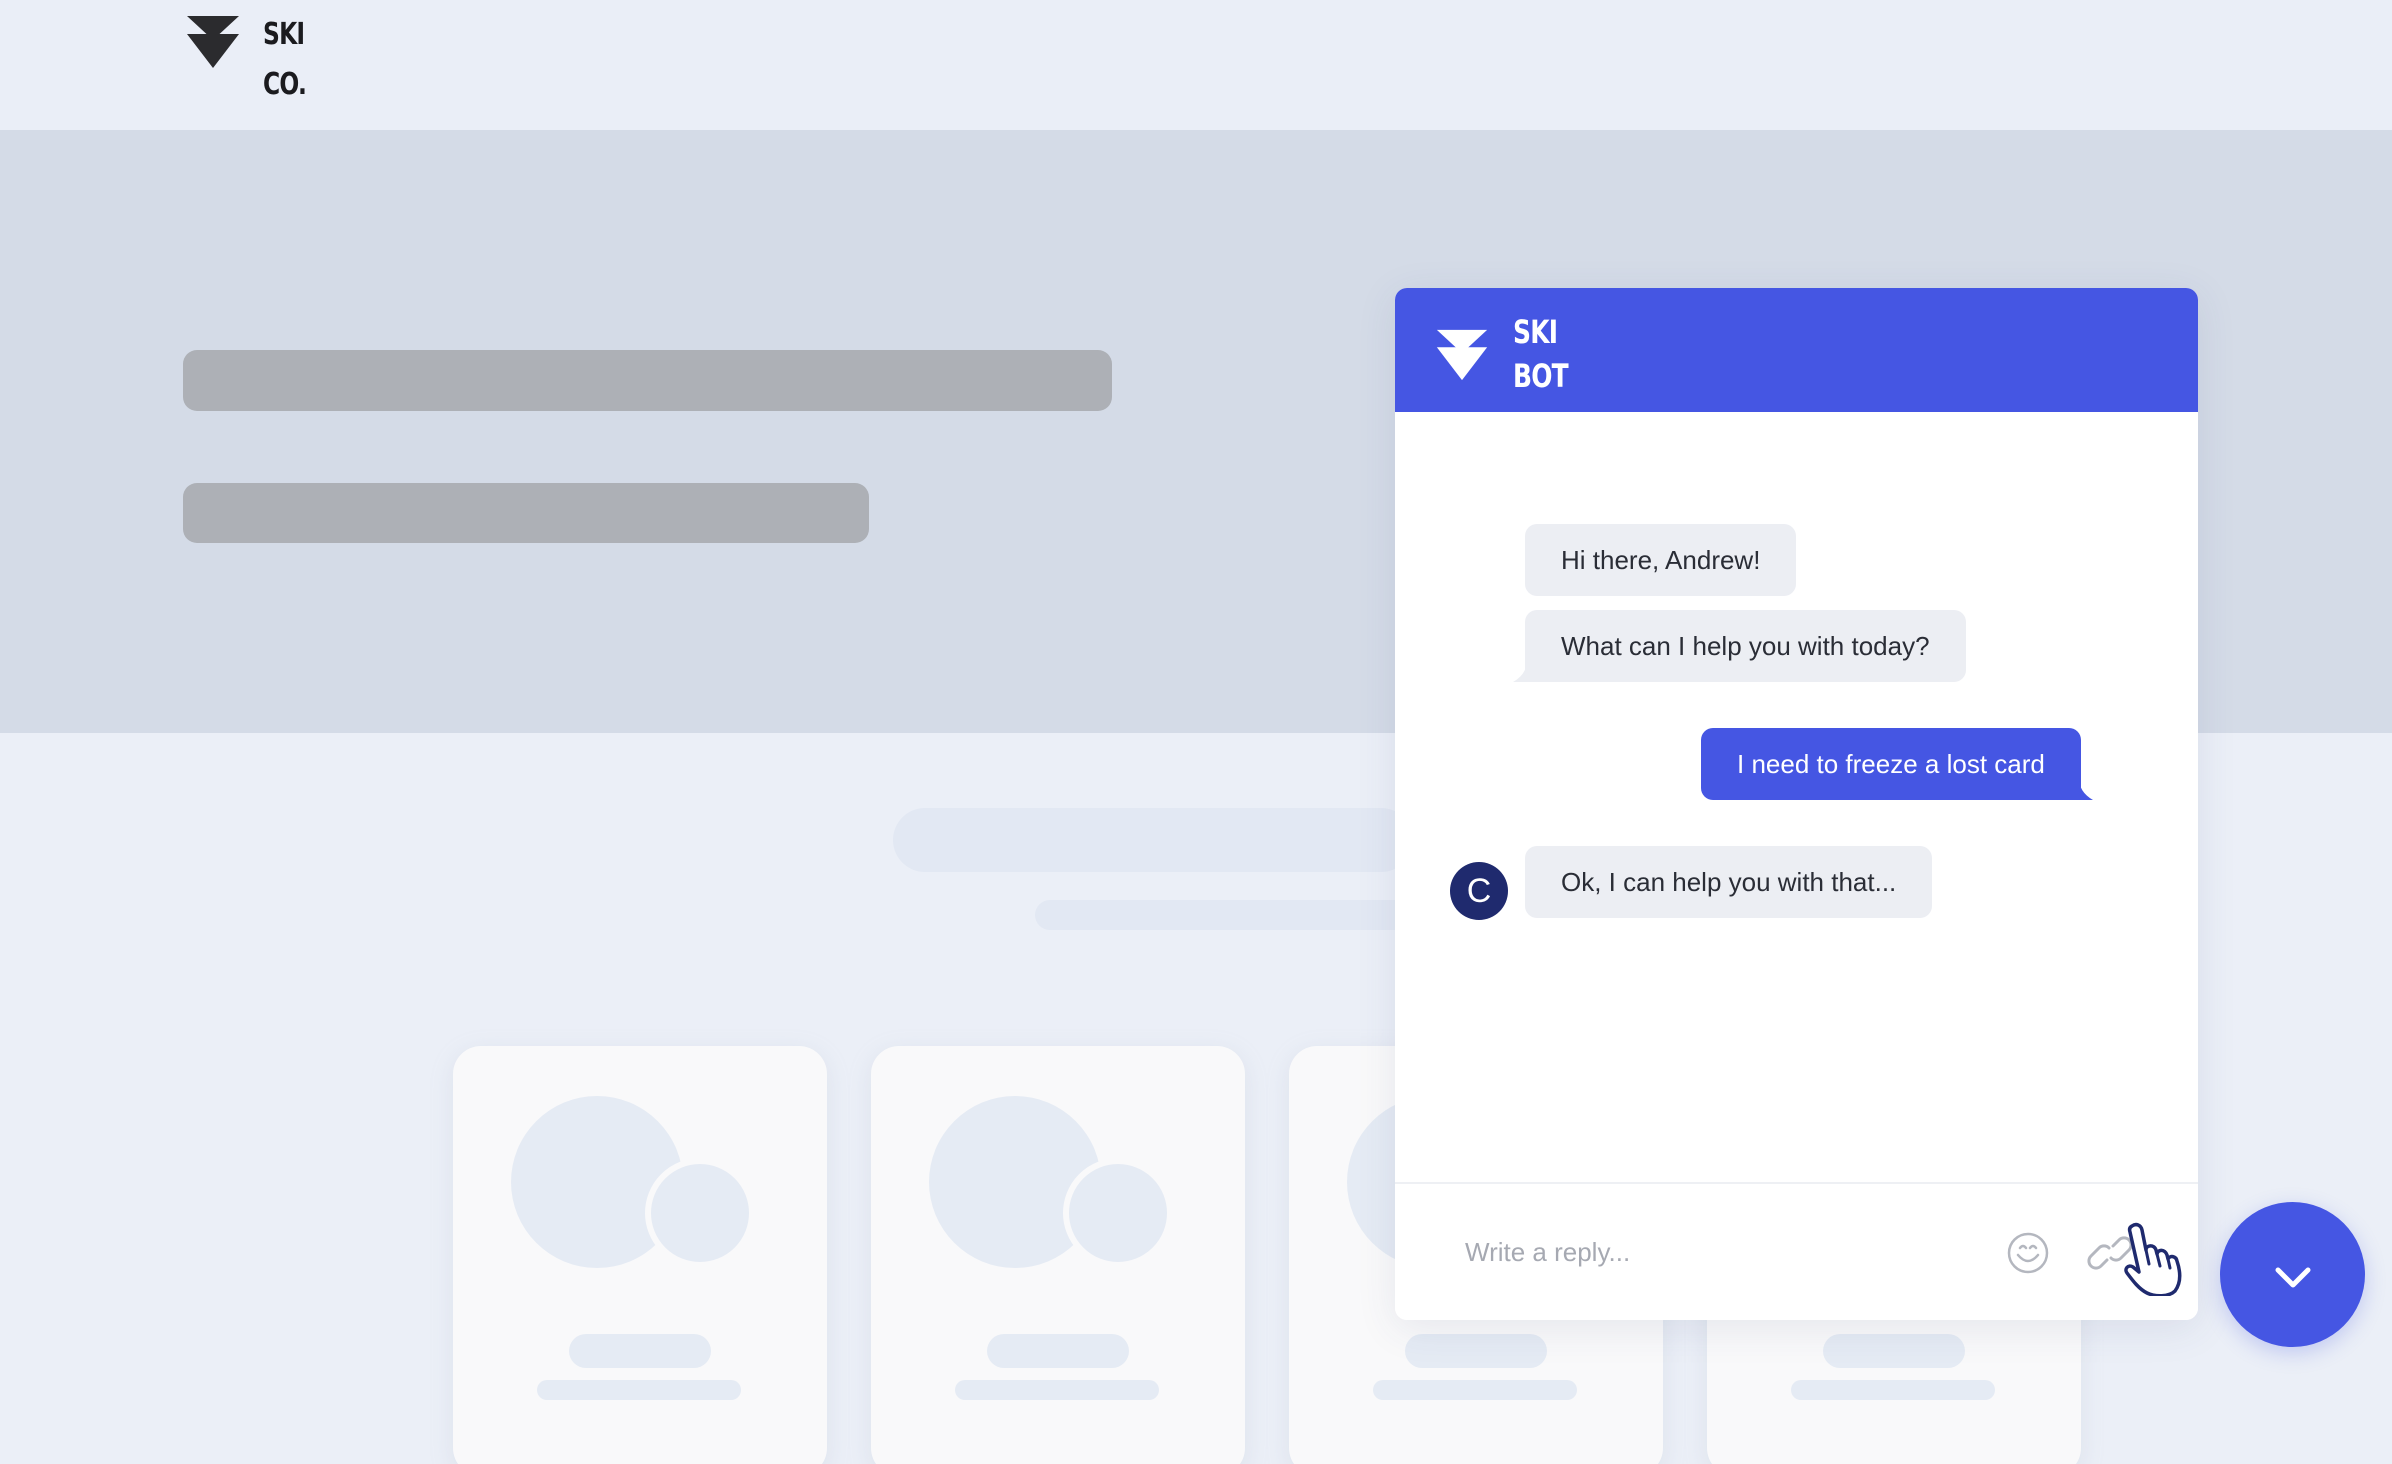 The height and width of the screenshot is (1464, 2392). I want to click on site-logo-line1: SKI, so click(284, 34).